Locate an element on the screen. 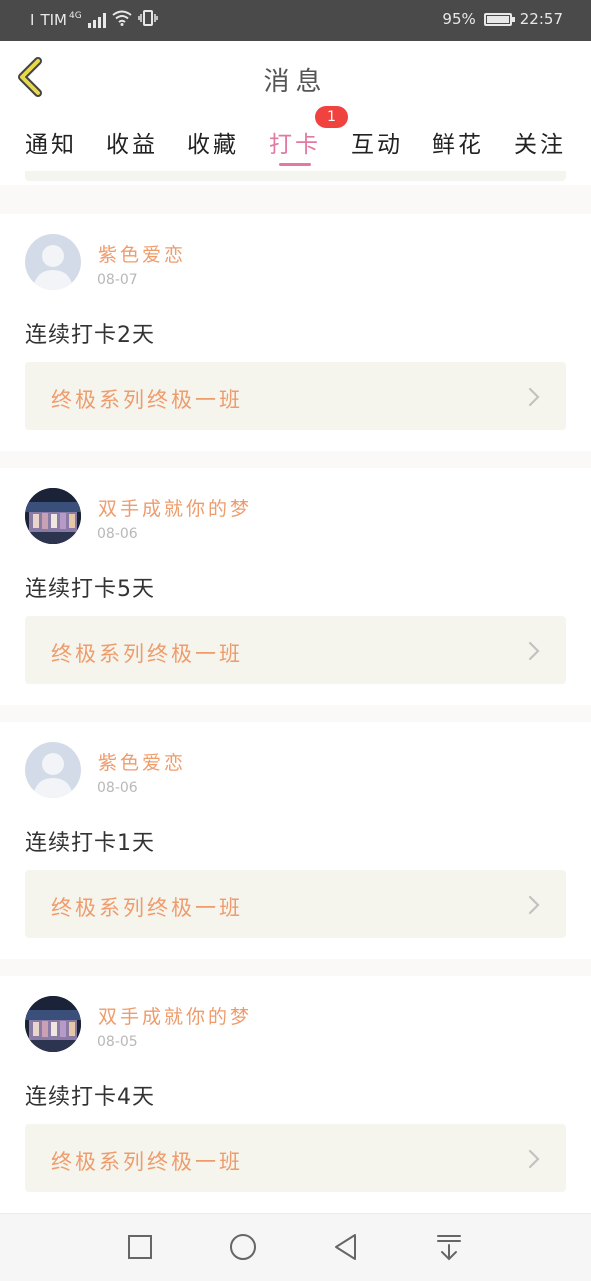 This screenshot has height=1281, width=591. status-left: I TIM 4G is located at coordinates (94, 20).